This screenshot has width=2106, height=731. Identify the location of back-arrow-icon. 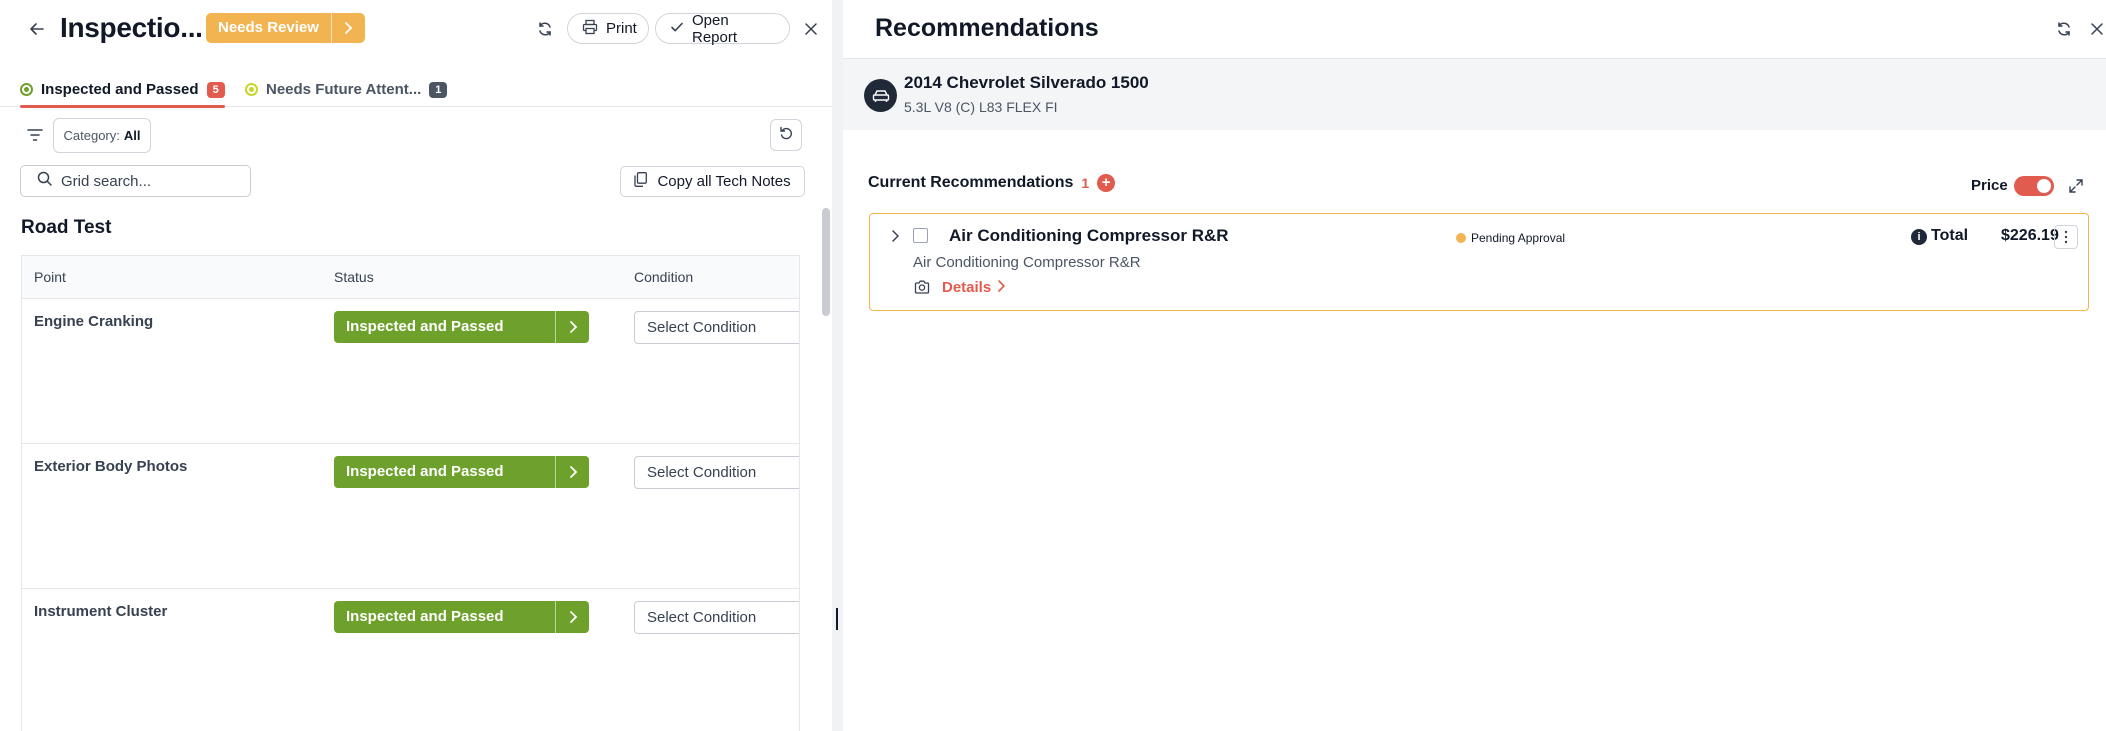
(37, 29).